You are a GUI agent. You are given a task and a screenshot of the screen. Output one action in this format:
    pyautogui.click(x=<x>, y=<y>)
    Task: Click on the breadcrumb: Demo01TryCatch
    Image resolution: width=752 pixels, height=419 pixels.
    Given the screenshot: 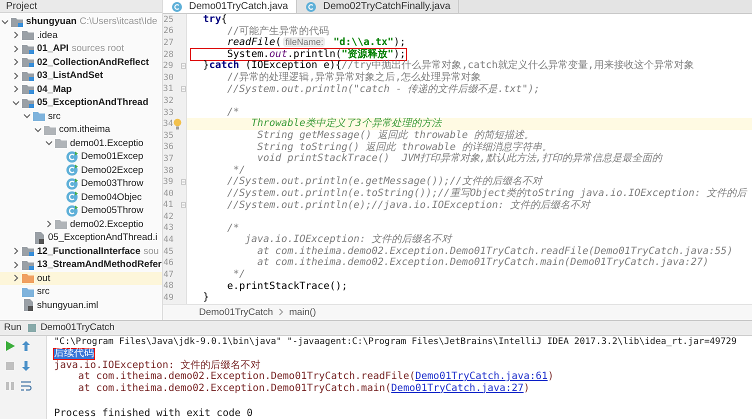 What is the action you would take?
    pyautogui.click(x=236, y=312)
    